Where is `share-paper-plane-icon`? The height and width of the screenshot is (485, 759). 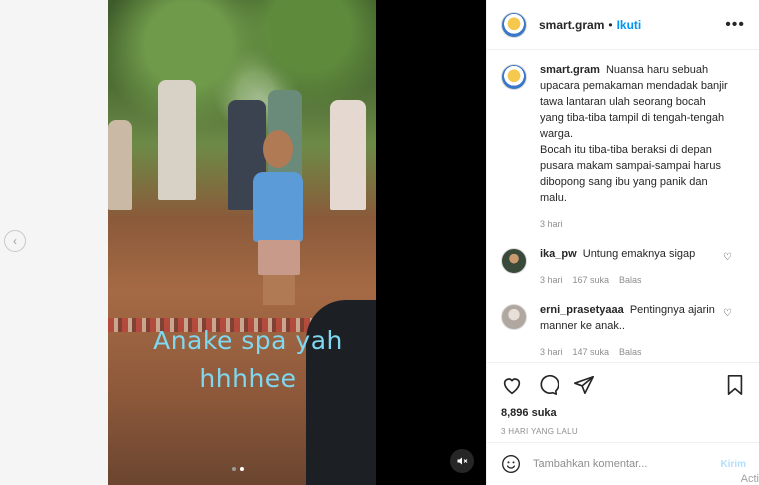
share-paper-plane-icon is located at coordinates (584, 385).